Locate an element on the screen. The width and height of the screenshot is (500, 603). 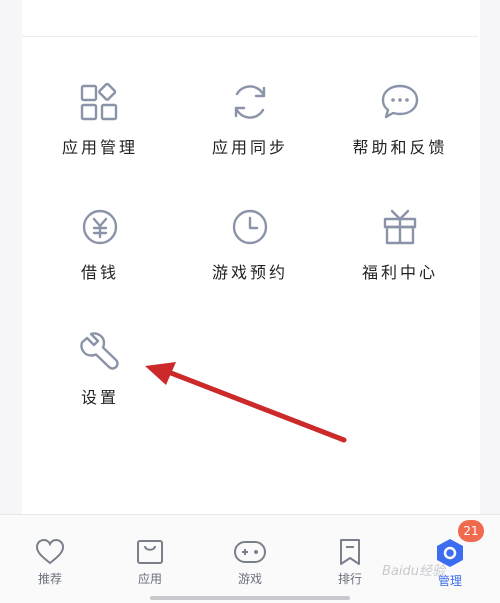
tab-recommend: 推荐 is located at coordinates (50, 562).